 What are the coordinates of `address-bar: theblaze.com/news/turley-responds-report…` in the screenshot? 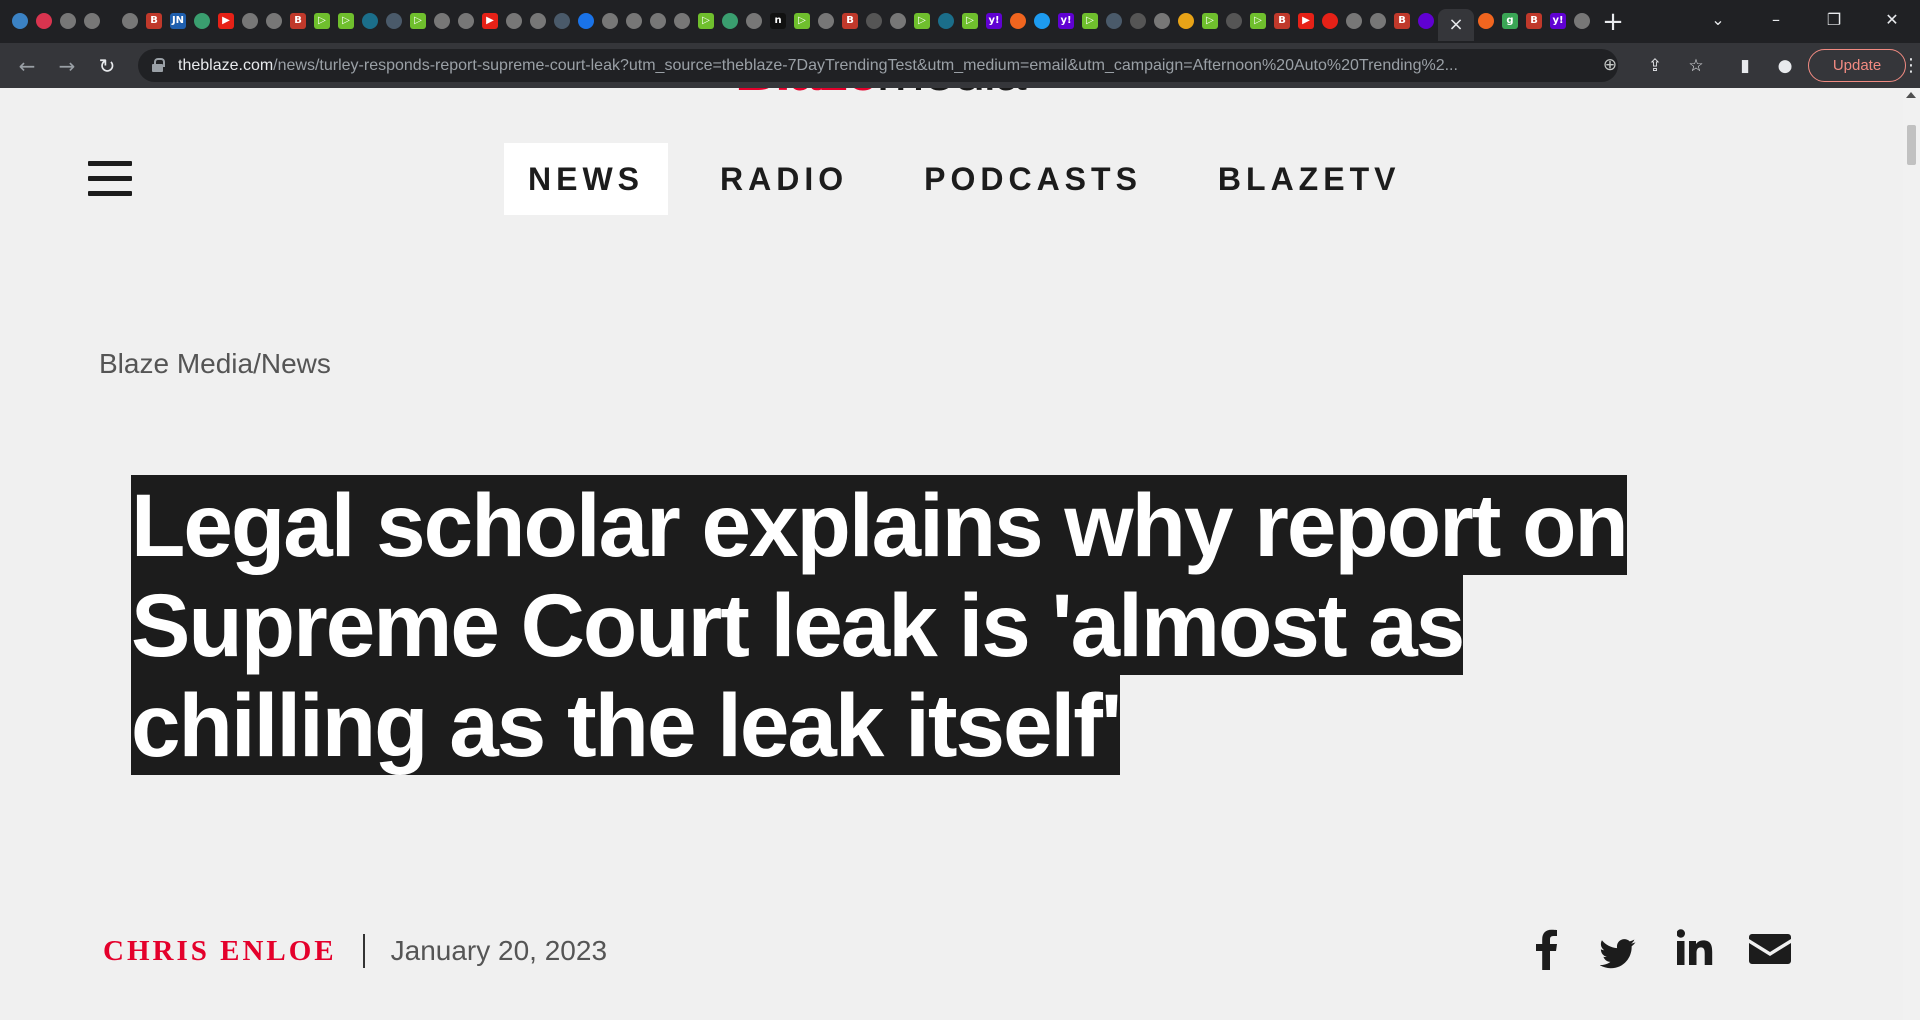 It's located at (878, 65).